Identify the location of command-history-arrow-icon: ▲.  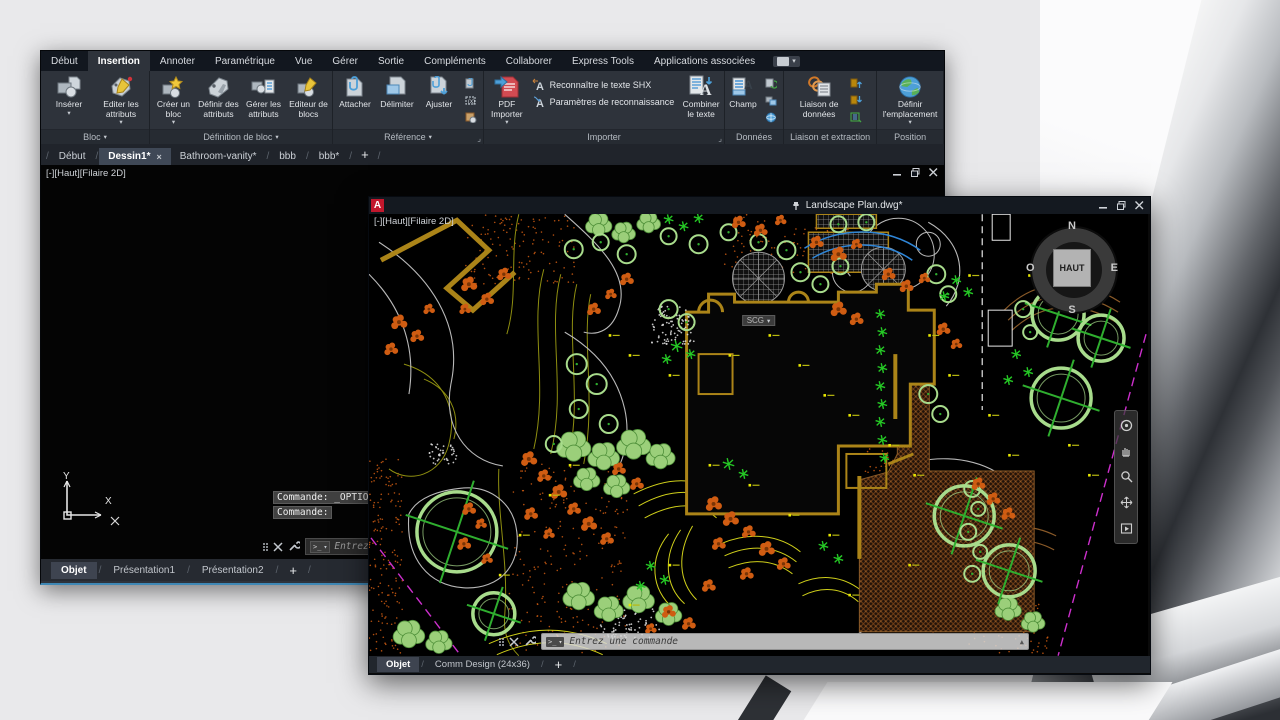
(1022, 642).